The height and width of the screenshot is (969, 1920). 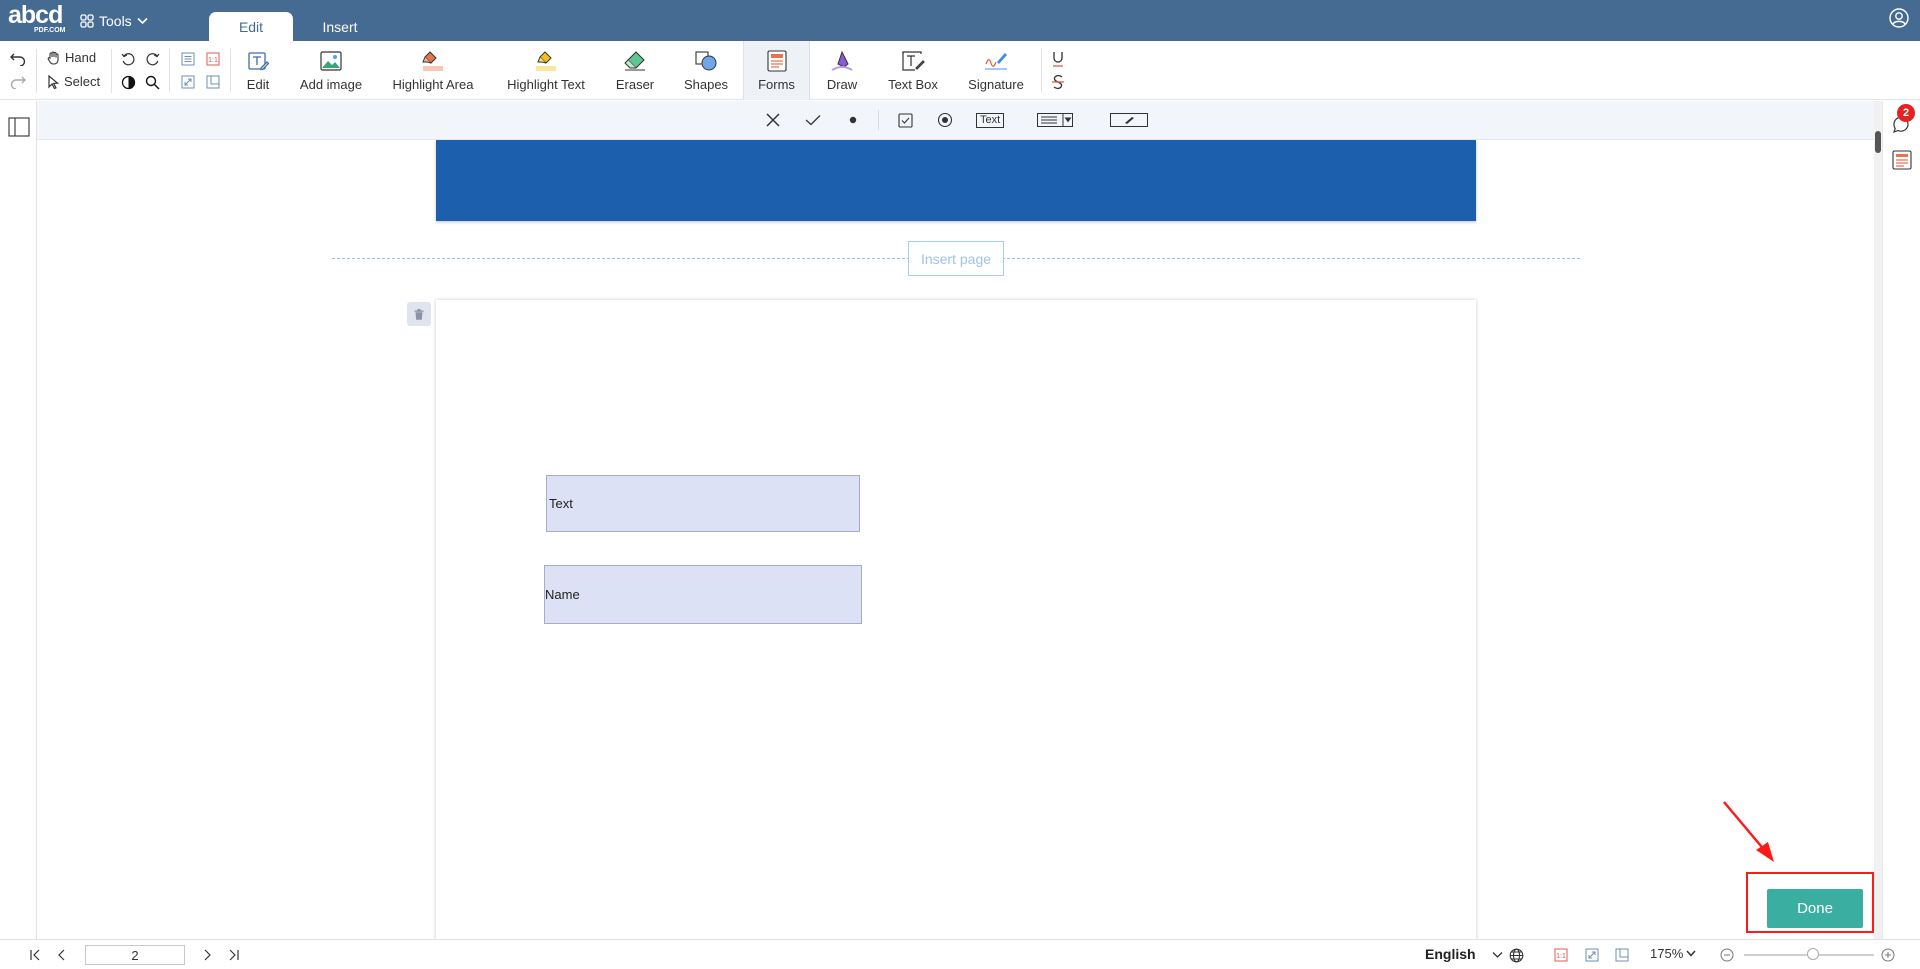 What do you see at coordinates (251, 27) in the screenshot?
I see `tab-edit: Edit` at bounding box center [251, 27].